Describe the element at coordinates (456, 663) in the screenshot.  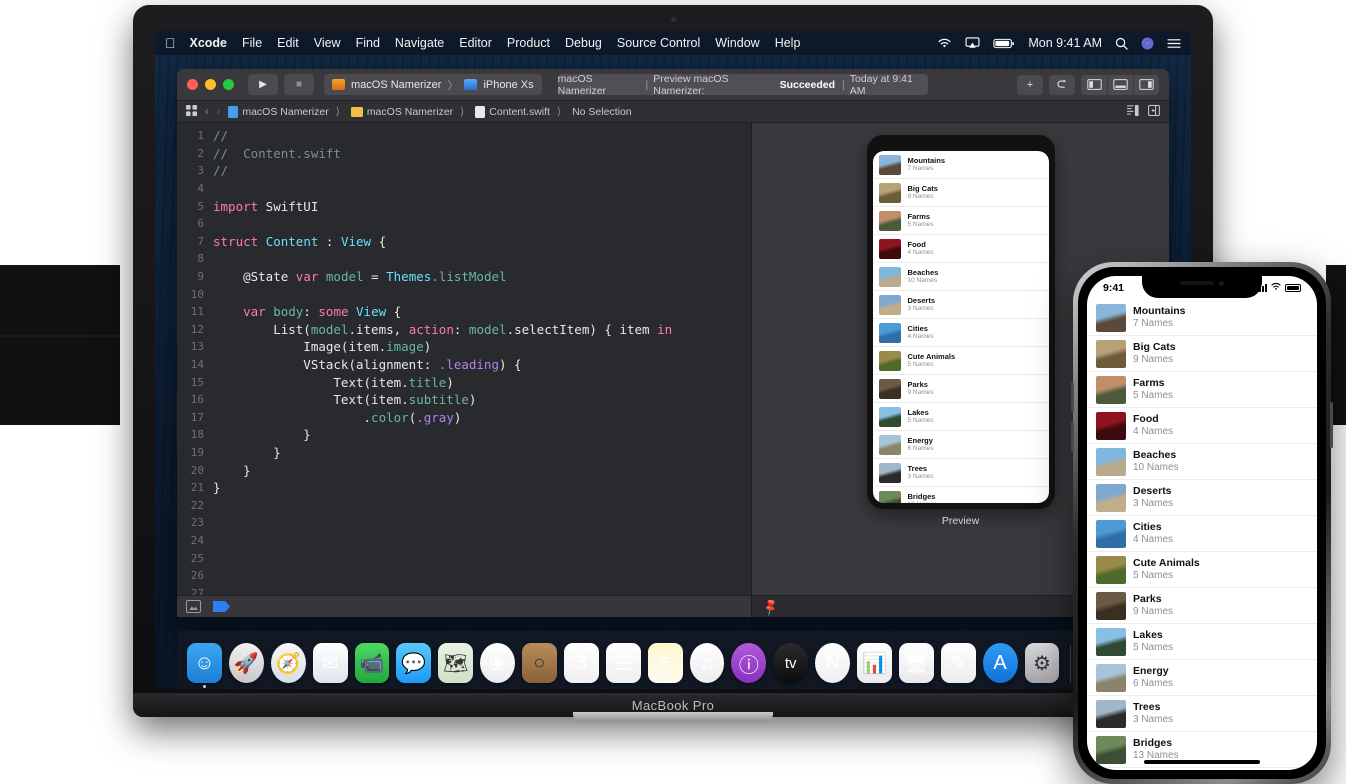
I see `dock-item-maps: 🗺` at that location.